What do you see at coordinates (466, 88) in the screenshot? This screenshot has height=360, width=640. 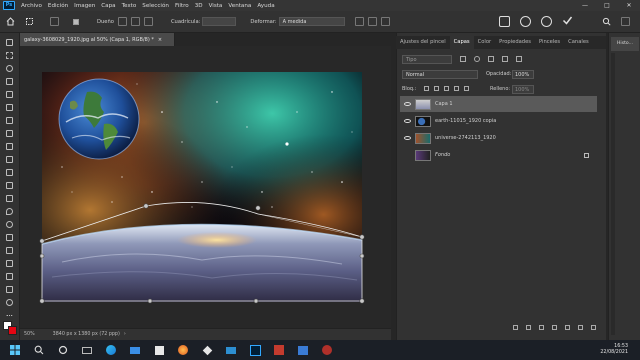 I see `lock-all-icon` at bounding box center [466, 88].